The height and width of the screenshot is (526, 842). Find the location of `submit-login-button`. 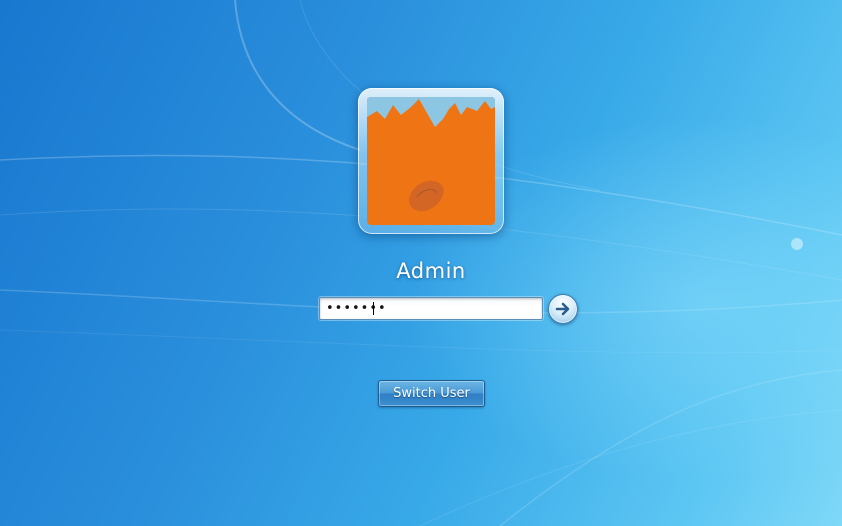

submit-login-button is located at coordinates (563, 309).